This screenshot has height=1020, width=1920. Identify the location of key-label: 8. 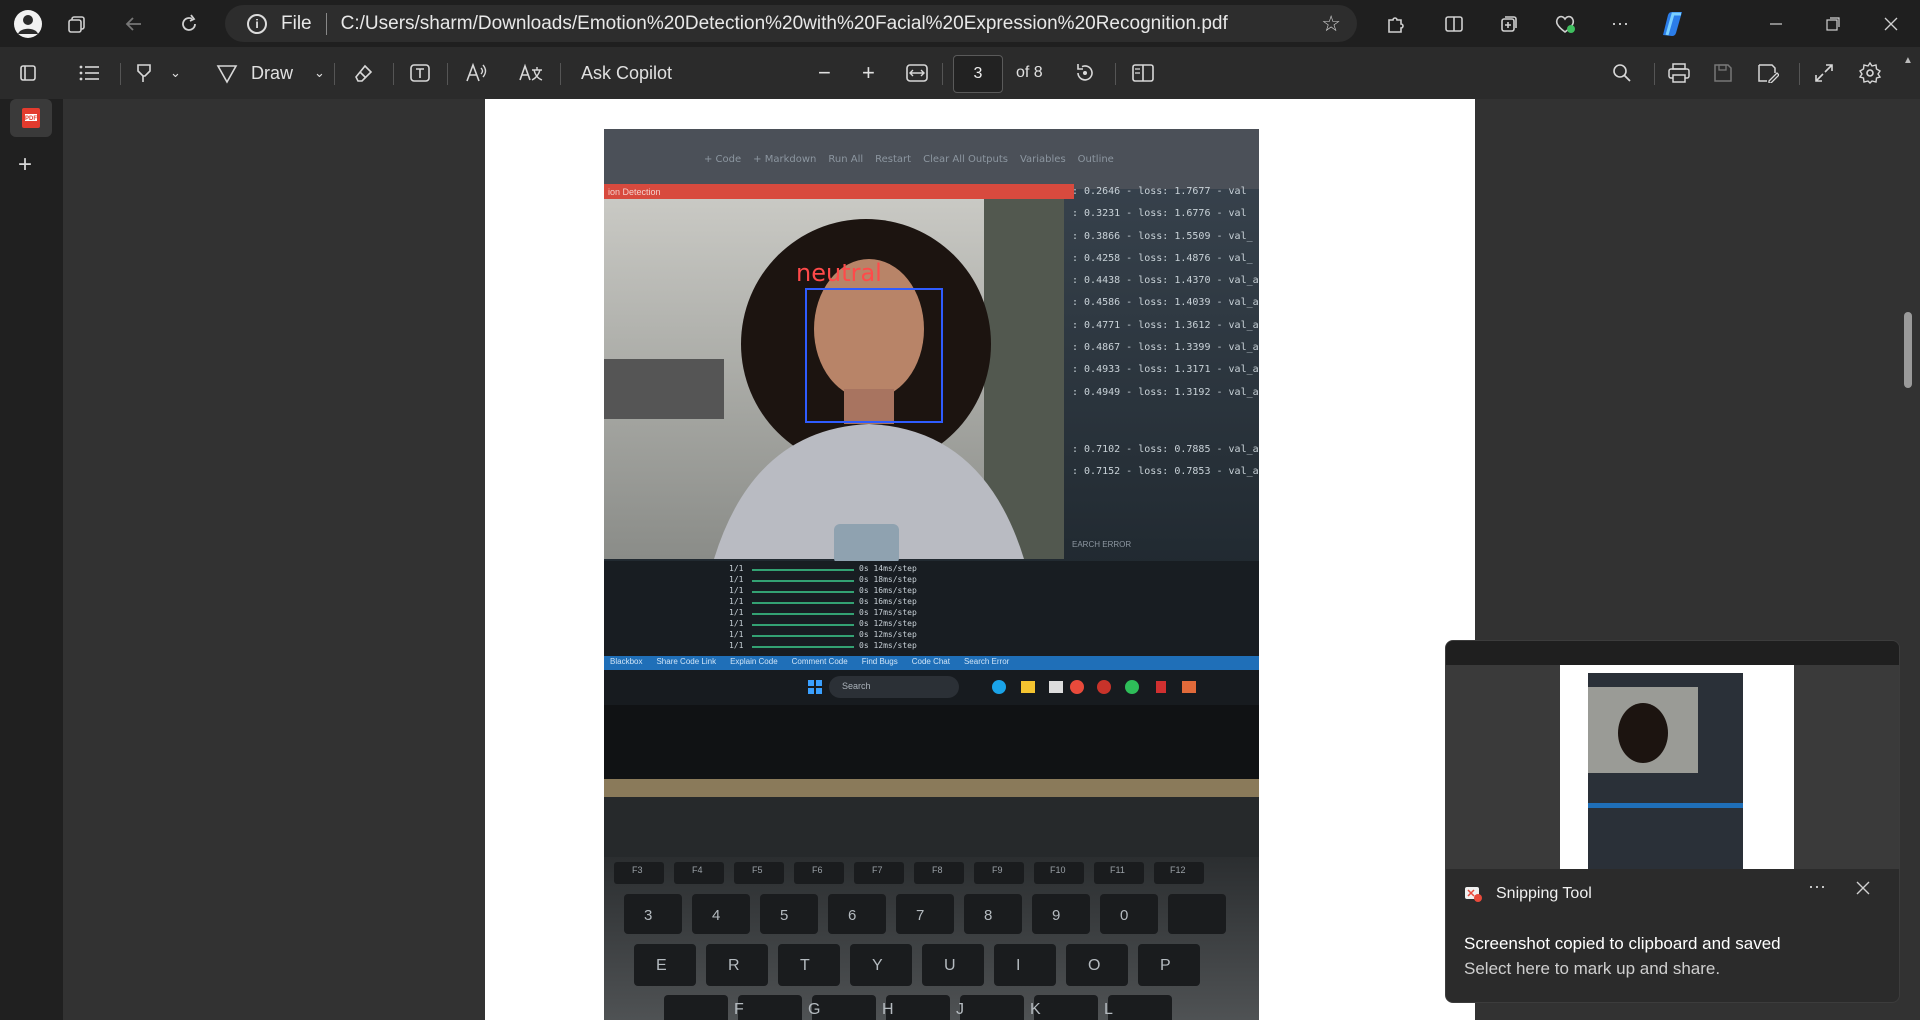
(988, 915).